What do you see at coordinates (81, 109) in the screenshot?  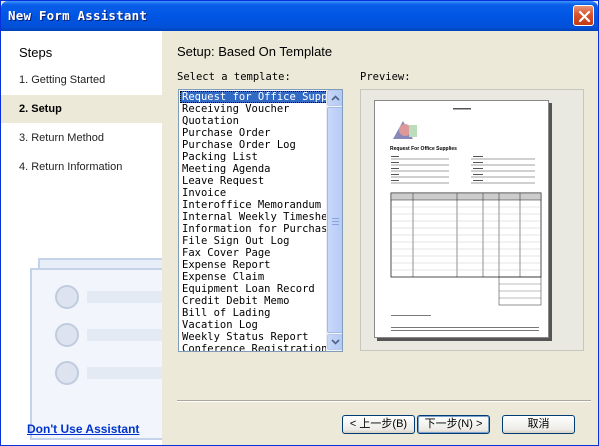 I see `step-setup: 2. Setup` at bounding box center [81, 109].